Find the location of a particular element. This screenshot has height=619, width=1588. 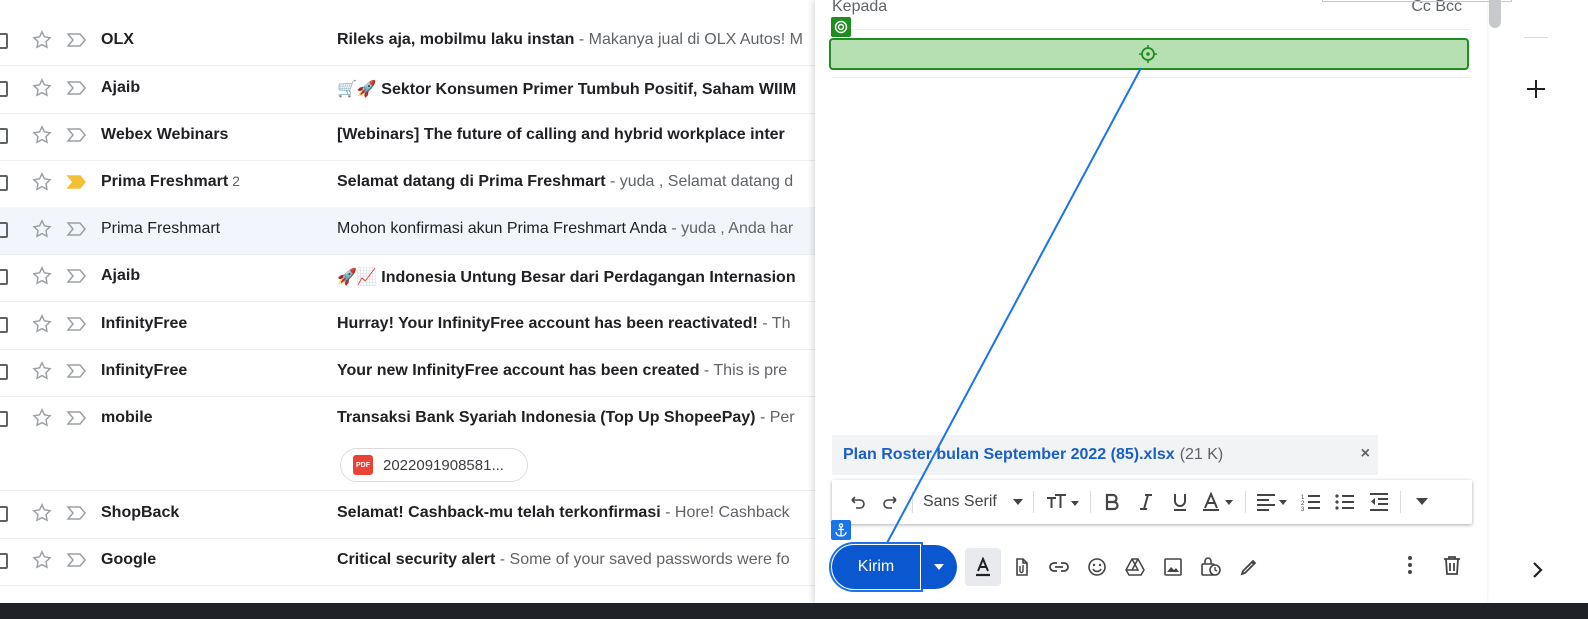

chevron-right-icon is located at coordinates (1538, 570).